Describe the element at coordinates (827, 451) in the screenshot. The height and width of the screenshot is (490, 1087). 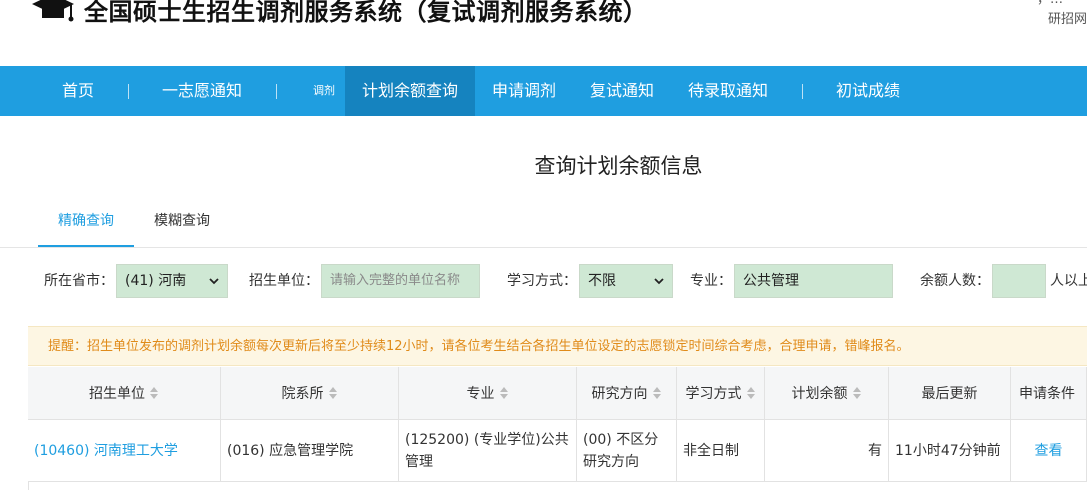
I see `table-cell-balance: 有` at that location.